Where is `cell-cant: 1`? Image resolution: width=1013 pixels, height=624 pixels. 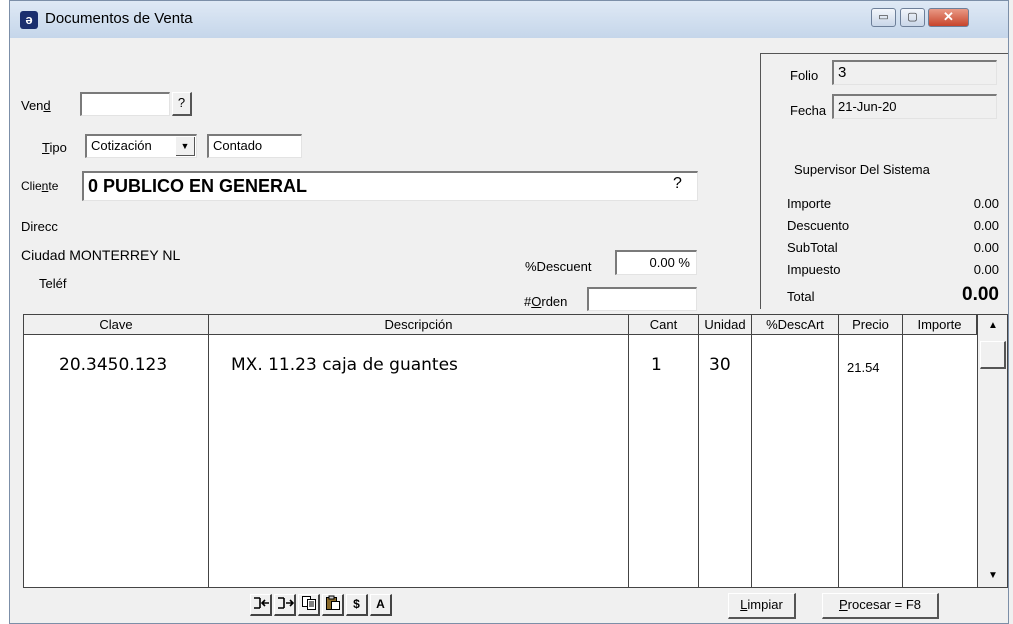 cell-cant: 1 is located at coordinates (656, 365).